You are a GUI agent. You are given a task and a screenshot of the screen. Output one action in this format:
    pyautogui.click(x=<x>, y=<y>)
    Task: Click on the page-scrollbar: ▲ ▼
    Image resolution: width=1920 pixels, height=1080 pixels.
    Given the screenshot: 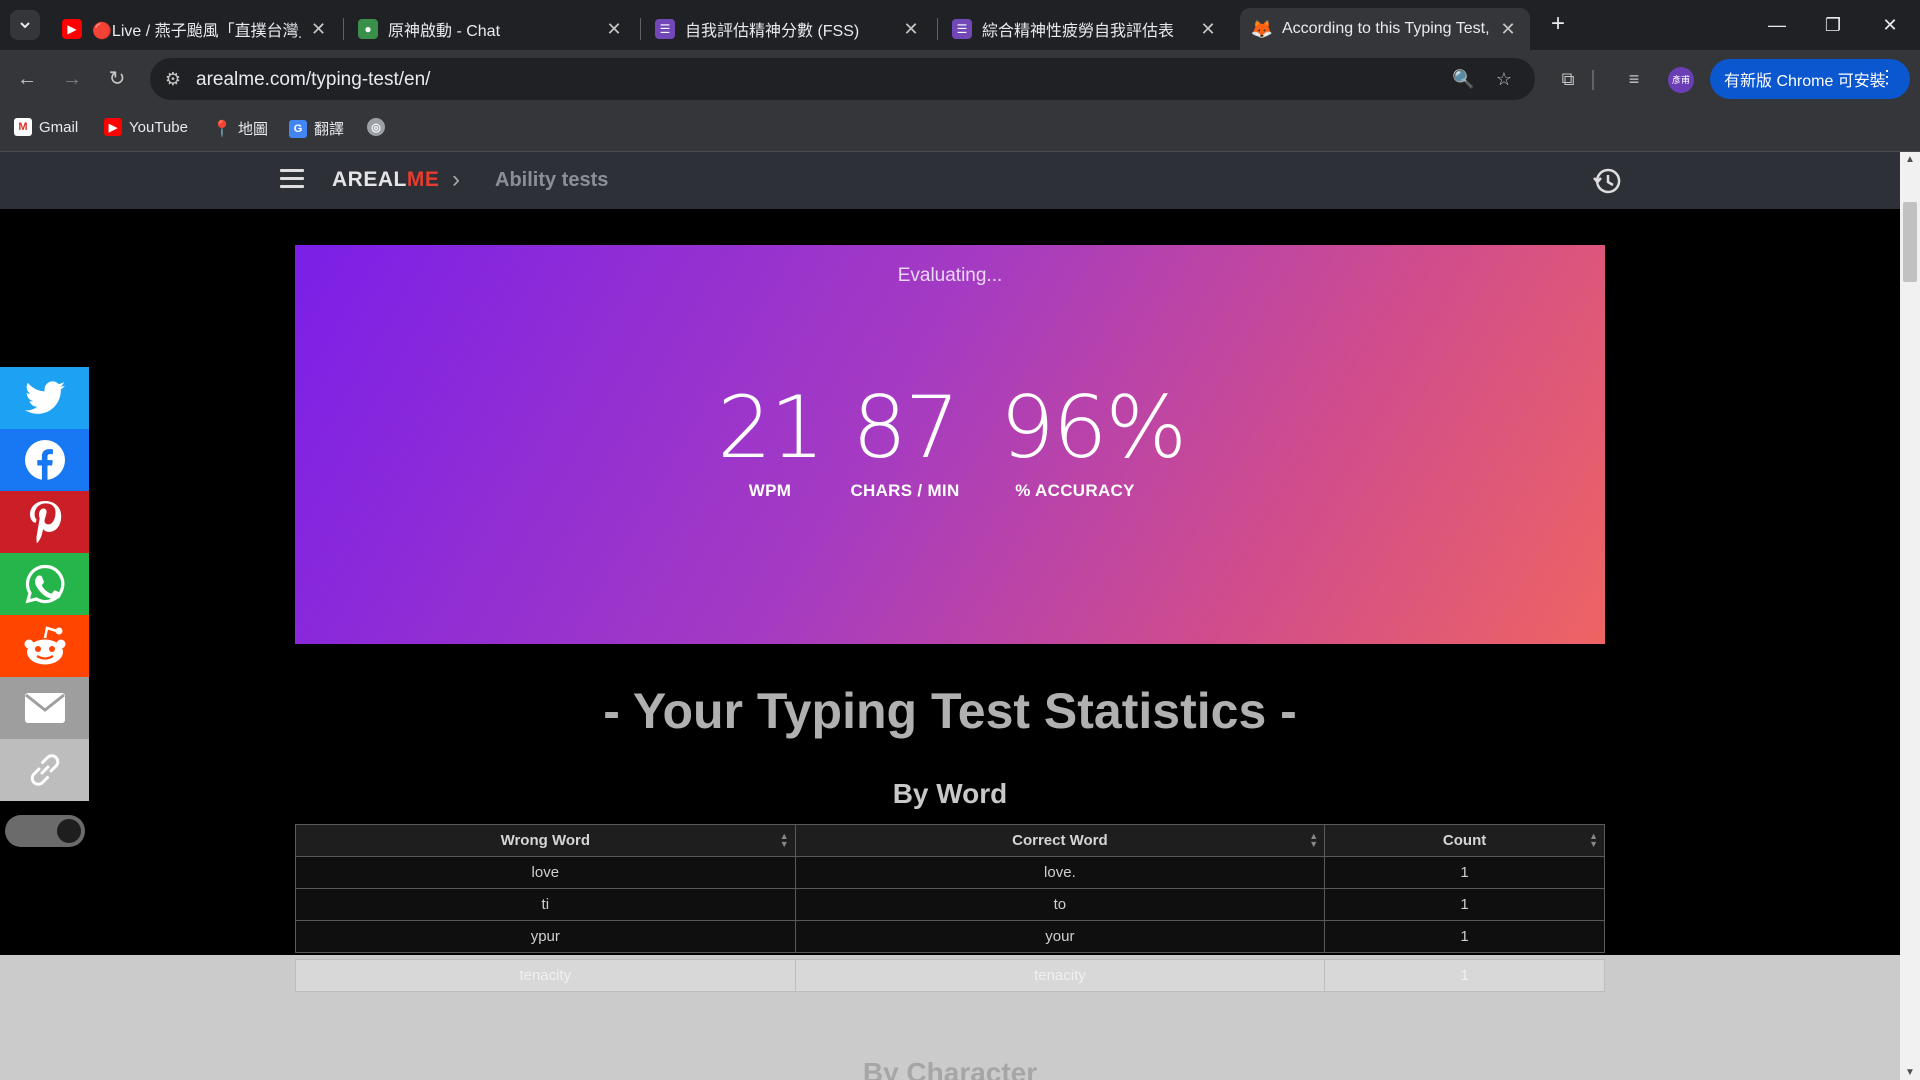 What is the action you would take?
    pyautogui.click(x=1910, y=616)
    